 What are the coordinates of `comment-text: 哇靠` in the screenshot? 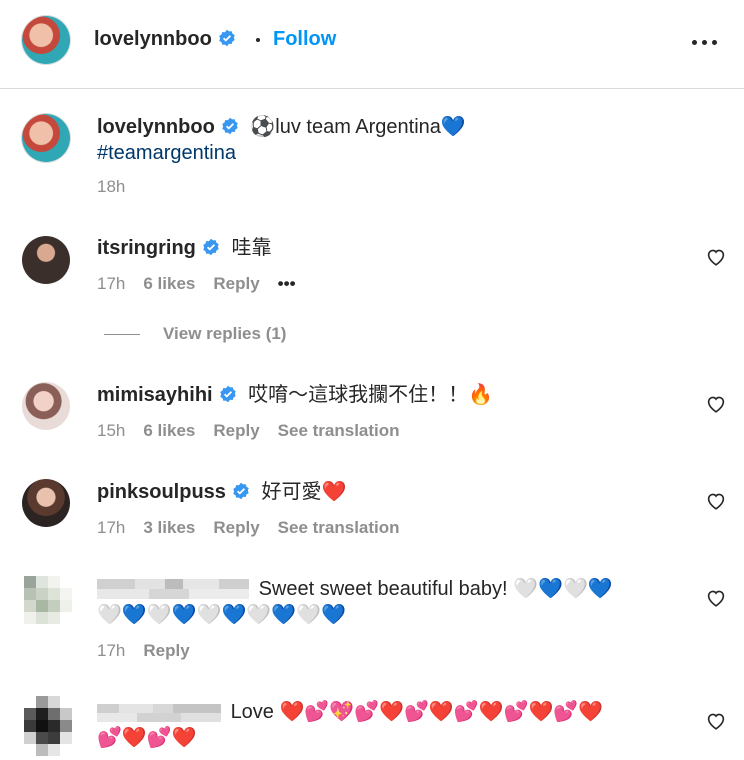 It's located at (251, 248).